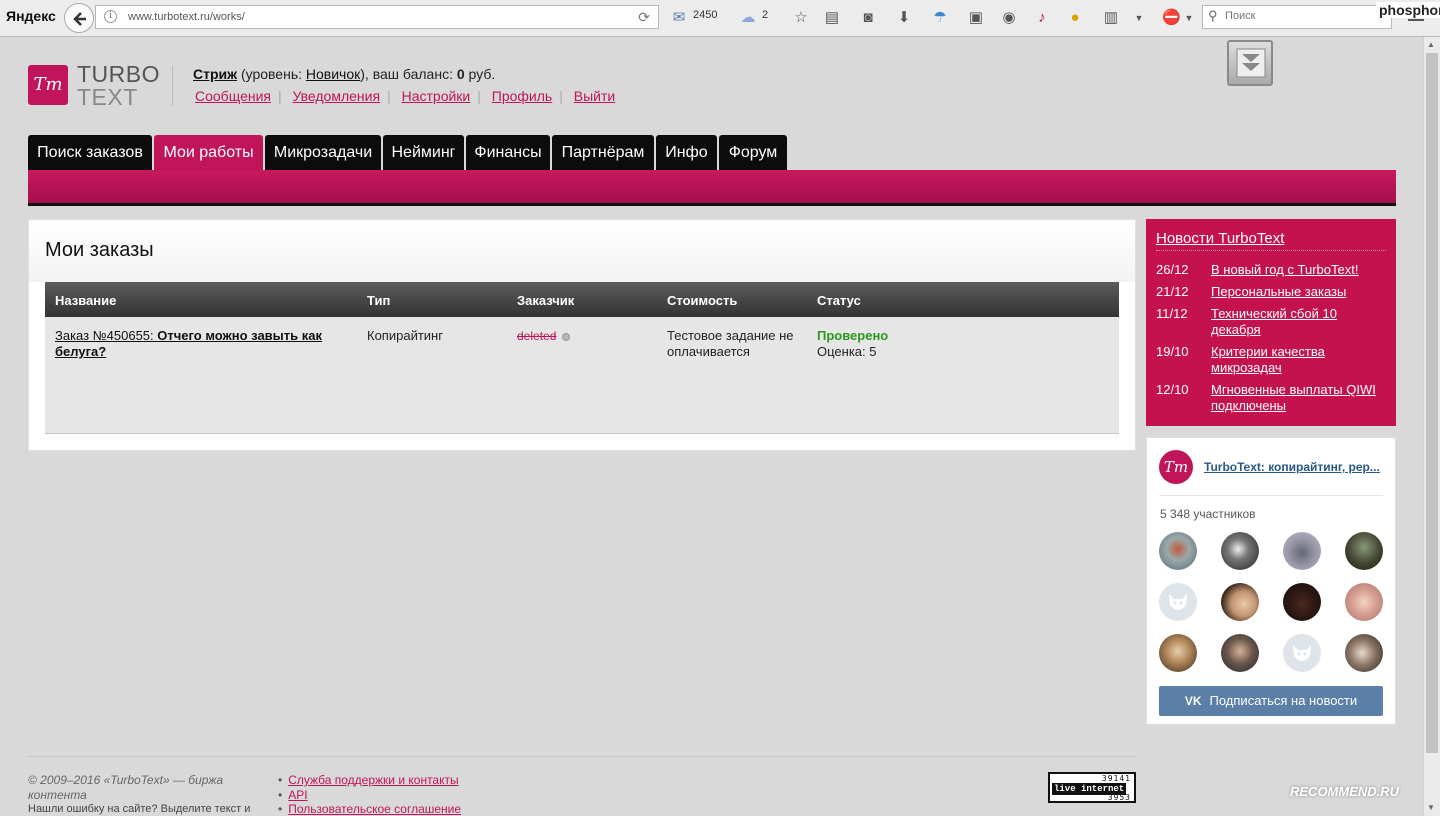 The width and height of the screenshot is (1440, 816). Describe the element at coordinates (508, 152) in the screenshot. I see `tab-finance: Финансы` at that location.